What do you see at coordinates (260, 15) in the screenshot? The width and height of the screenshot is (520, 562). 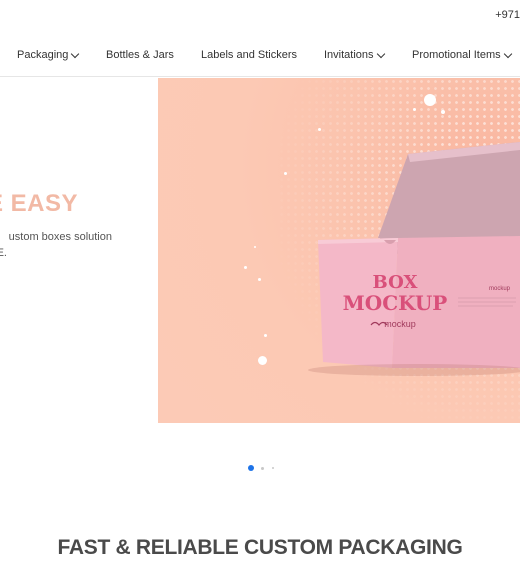 I see `top-bar: +971` at bounding box center [260, 15].